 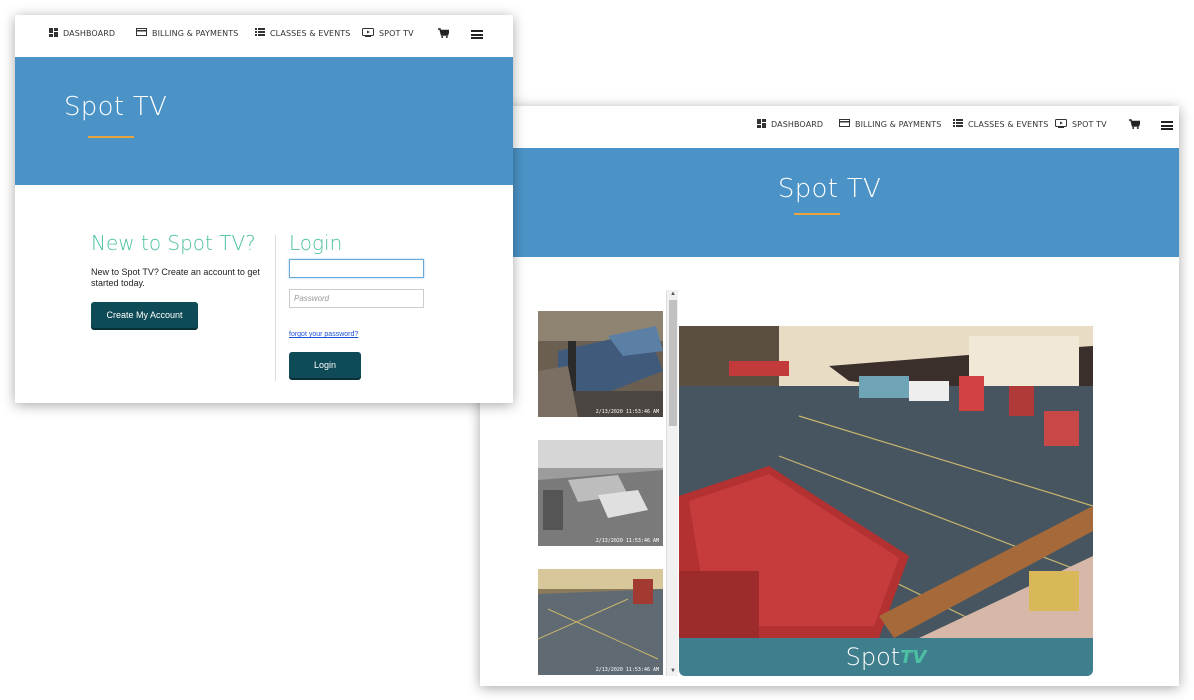 I want to click on thumbnail-scrollbar: ▲ ▼, so click(x=672, y=483).